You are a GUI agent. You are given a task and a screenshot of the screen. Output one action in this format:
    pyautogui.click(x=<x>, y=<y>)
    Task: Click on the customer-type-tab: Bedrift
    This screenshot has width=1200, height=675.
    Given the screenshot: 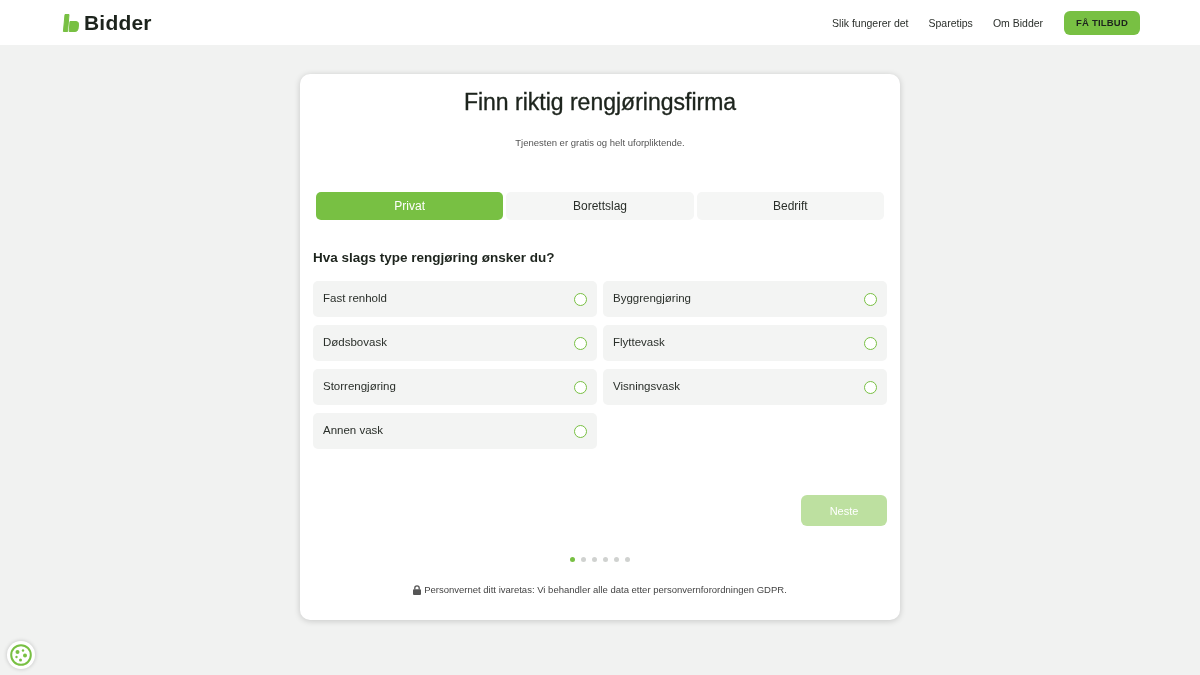 What is the action you would take?
    pyautogui.click(x=790, y=206)
    